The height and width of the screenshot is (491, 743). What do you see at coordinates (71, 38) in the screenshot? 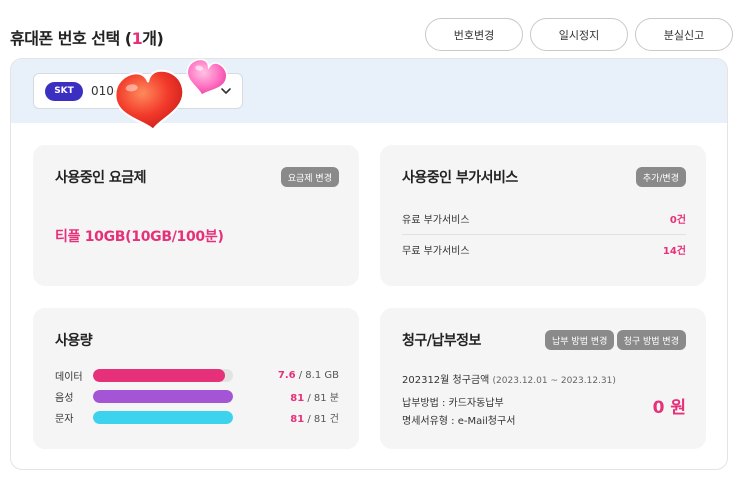
I see `title-prefix: 휴대폰 번호 선택 (` at bounding box center [71, 38].